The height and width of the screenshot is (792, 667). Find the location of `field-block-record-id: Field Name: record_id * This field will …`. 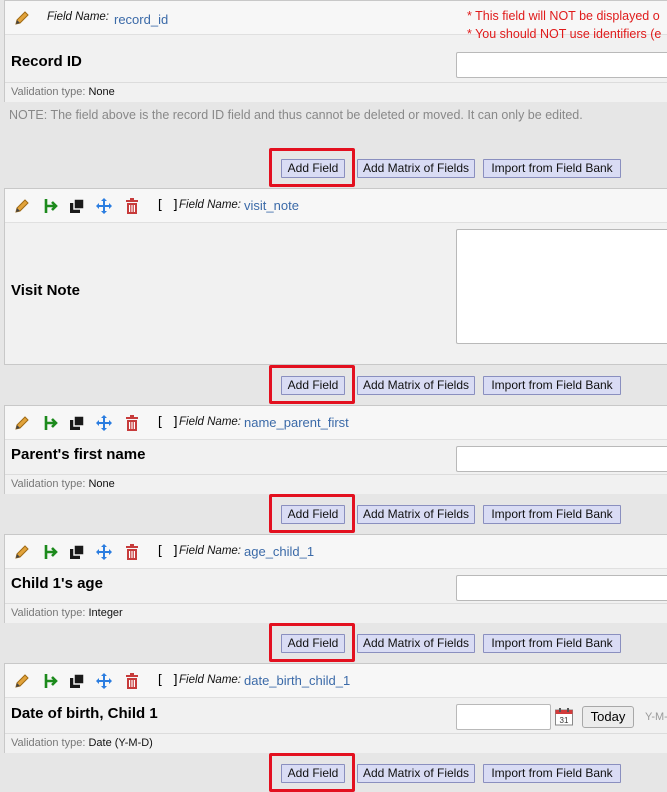

field-block-record-id: Field Name: record_id * This field will … is located at coordinates (335, 51).